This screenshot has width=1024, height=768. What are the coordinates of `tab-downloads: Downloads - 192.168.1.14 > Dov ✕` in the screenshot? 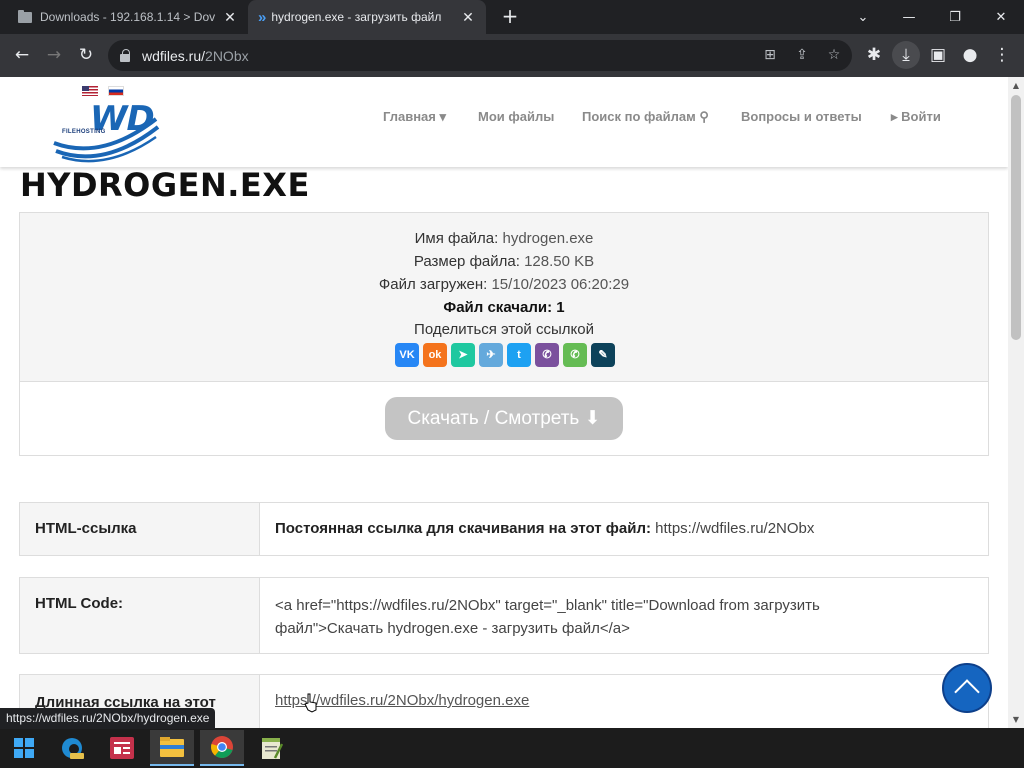 It's located at (128, 17).